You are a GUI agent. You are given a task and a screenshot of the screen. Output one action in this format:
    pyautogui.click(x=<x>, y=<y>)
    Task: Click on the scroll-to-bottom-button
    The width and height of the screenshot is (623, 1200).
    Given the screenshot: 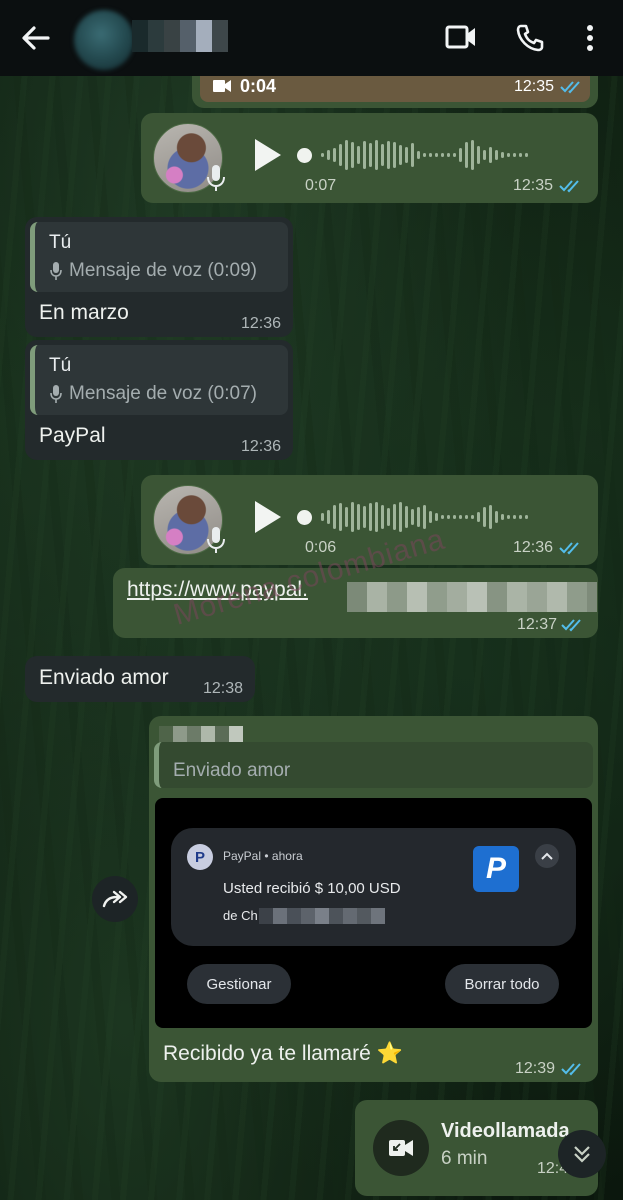 What is the action you would take?
    pyautogui.click(x=582, y=1154)
    